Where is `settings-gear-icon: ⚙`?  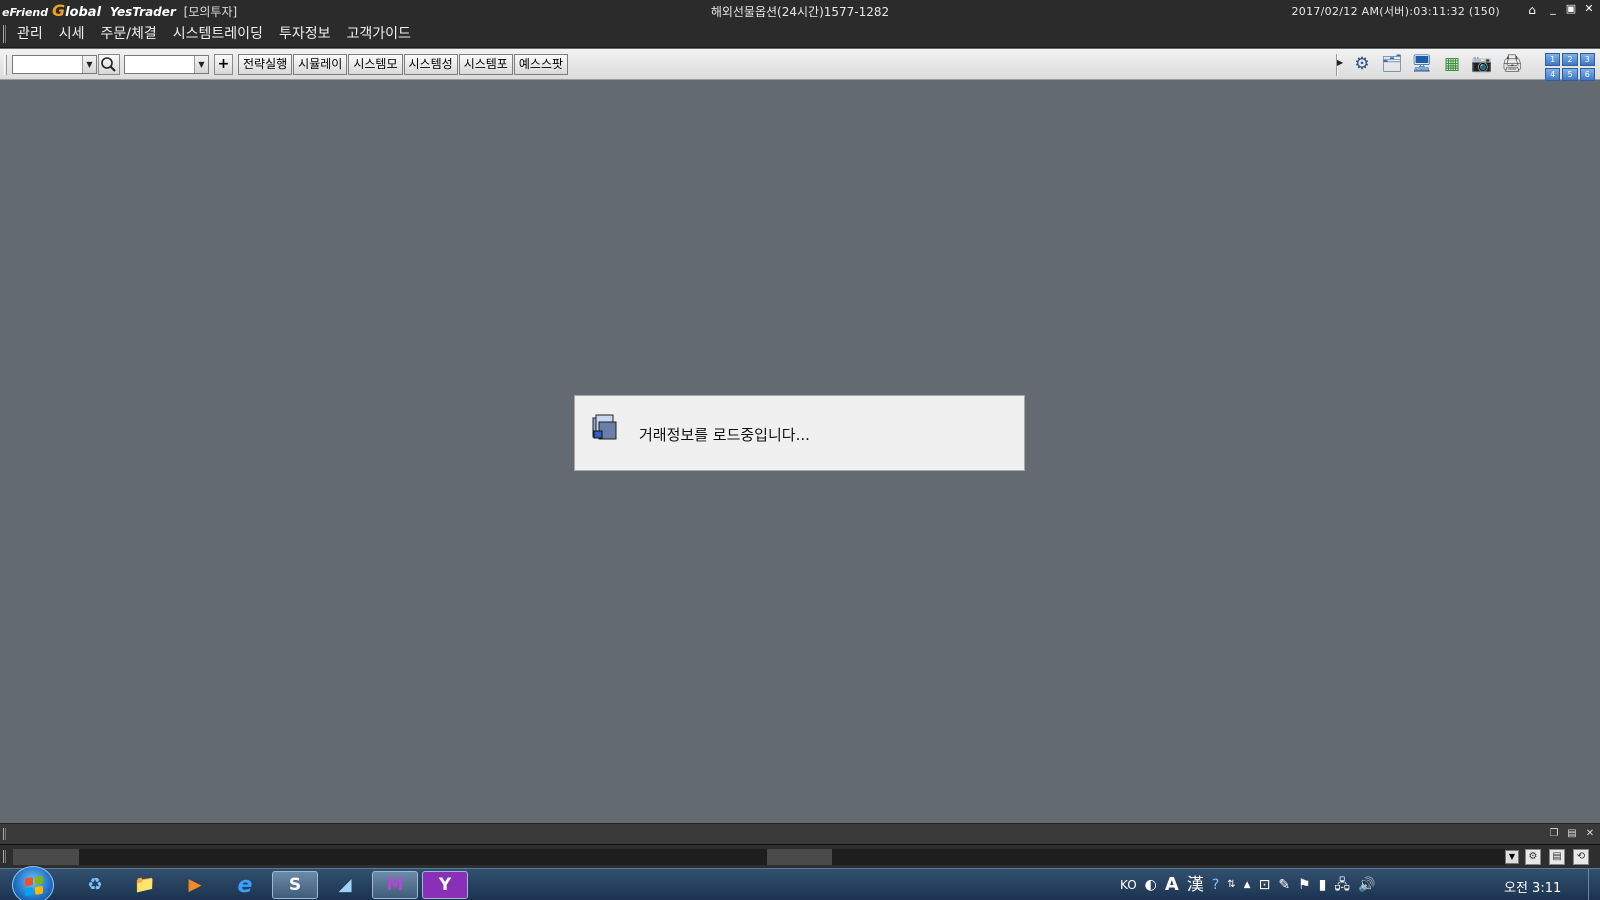 settings-gear-icon: ⚙ is located at coordinates (1362, 64).